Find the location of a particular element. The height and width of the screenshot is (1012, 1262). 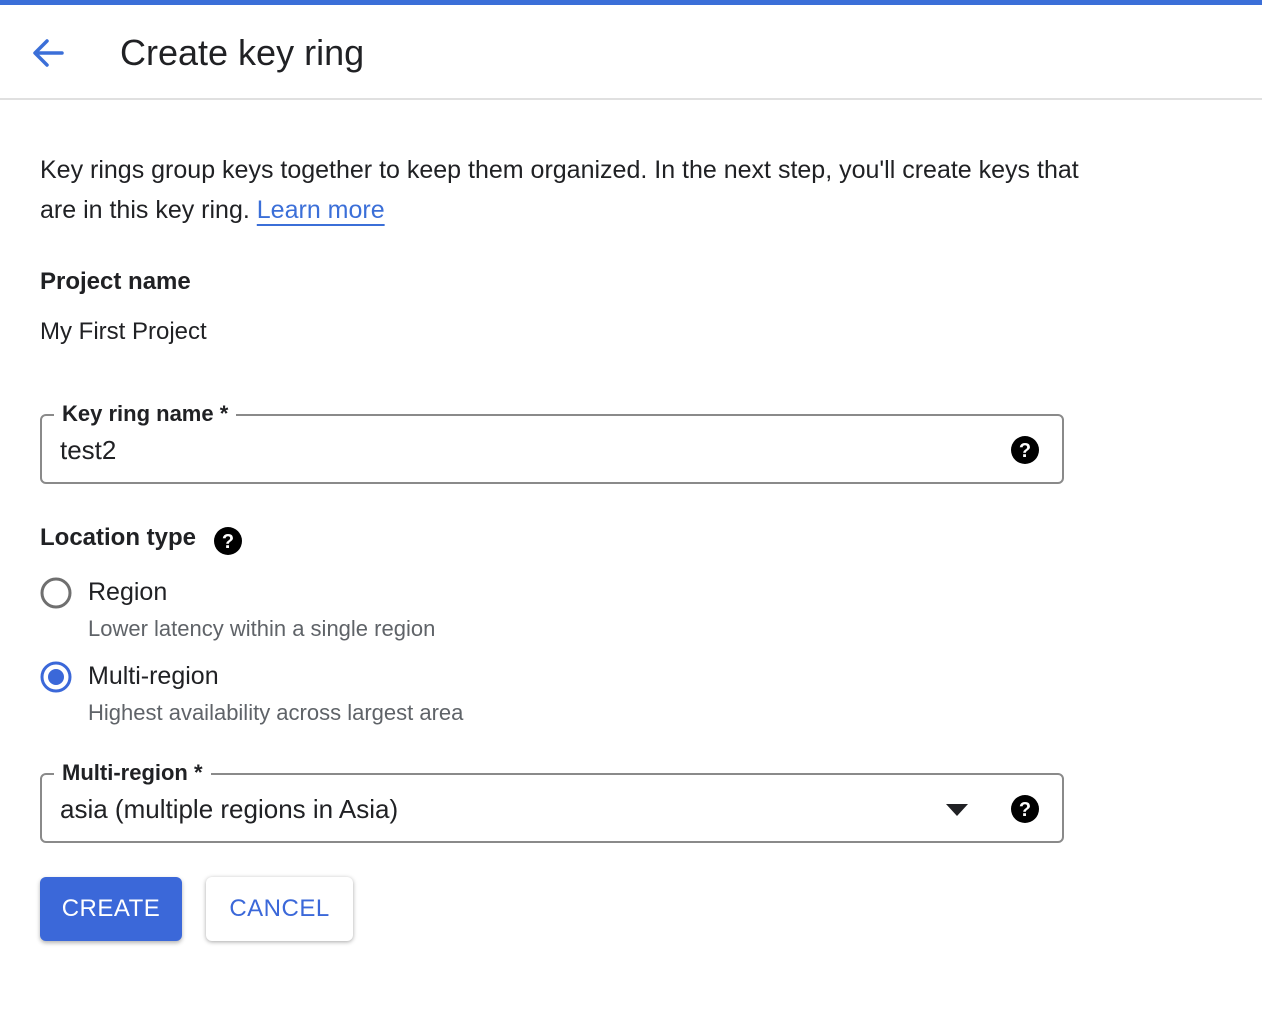

project-name-label: Project name is located at coordinates (115, 281).